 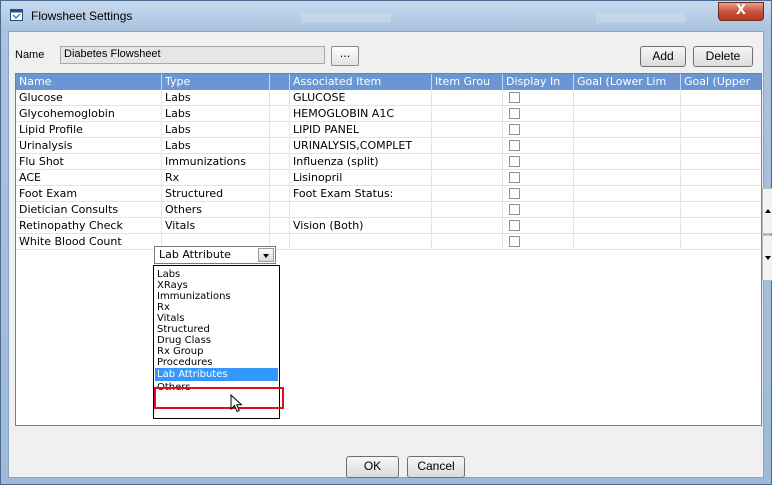 What do you see at coordinates (216, 285) in the screenshot?
I see `dropdown-option: XRays` at bounding box center [216, 285].